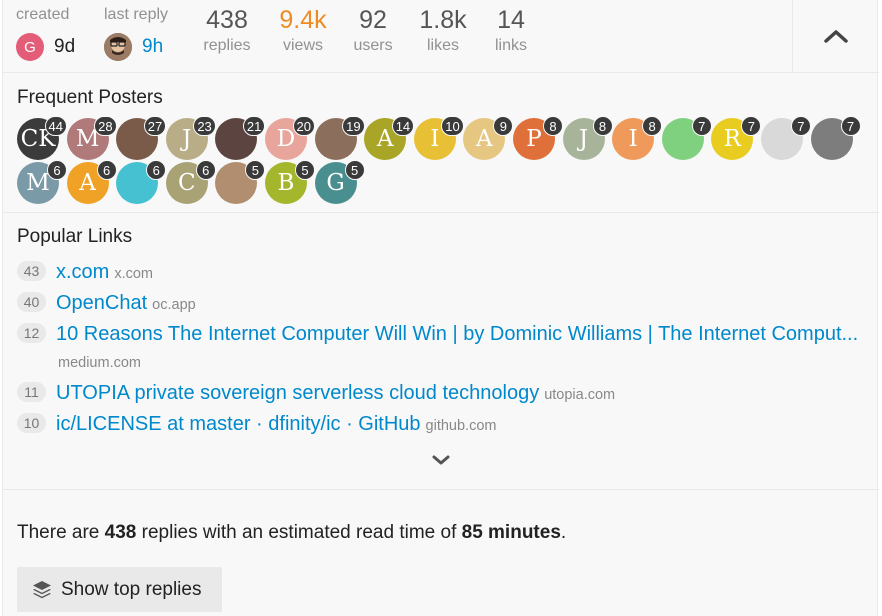 Image resolution: width=882 pixels, height=616 pixels. I want to click on link-title: OpenChat, so click(101, 303).